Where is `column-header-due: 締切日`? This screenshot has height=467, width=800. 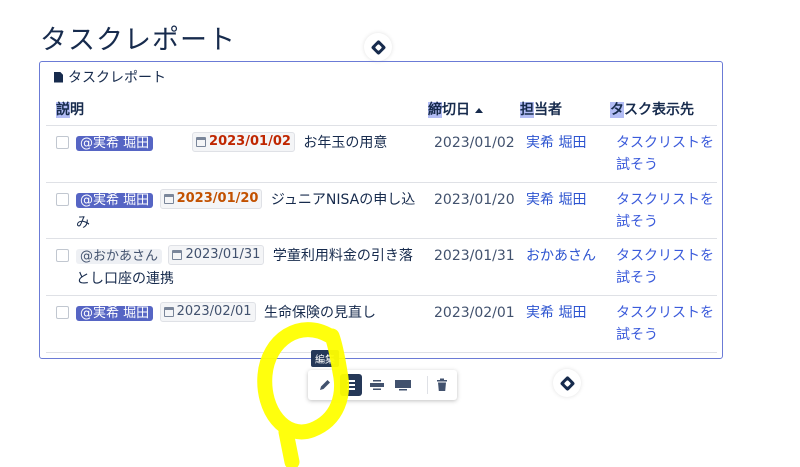 column-header-due: 締切日 is located at coordinates (455, 109).